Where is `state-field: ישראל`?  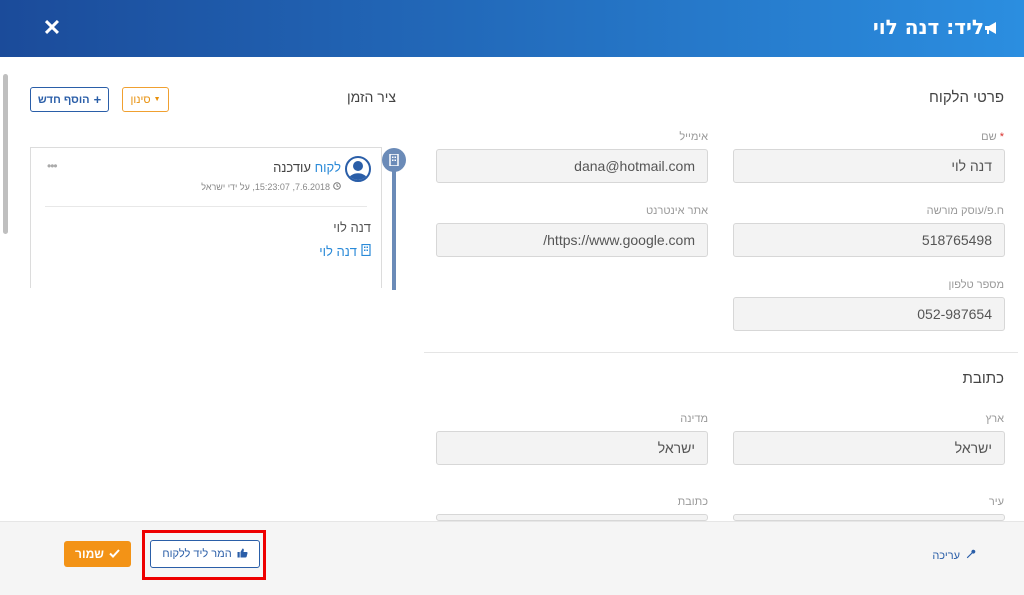 state-field: ישראל is located at coordinates (572, 448).